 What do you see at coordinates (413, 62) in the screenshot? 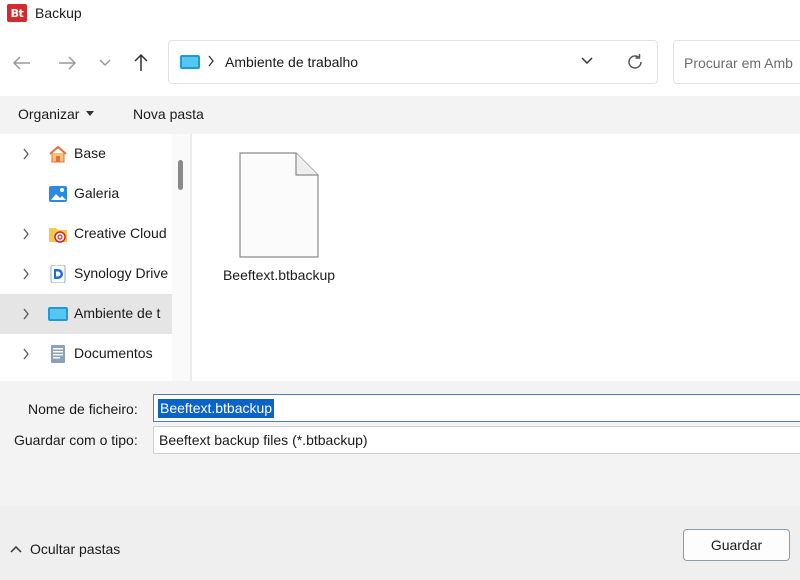
I see `address-bar: Ambiente de trabalho` at bounding box center [413, 62].